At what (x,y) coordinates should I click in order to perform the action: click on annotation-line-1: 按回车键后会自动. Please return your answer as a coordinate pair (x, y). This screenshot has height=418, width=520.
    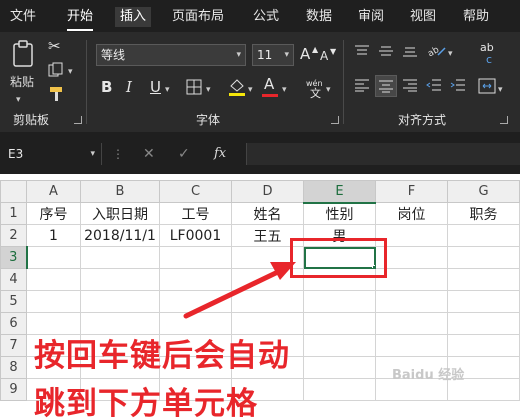
    Looking at the image, I should click on (162, 356).